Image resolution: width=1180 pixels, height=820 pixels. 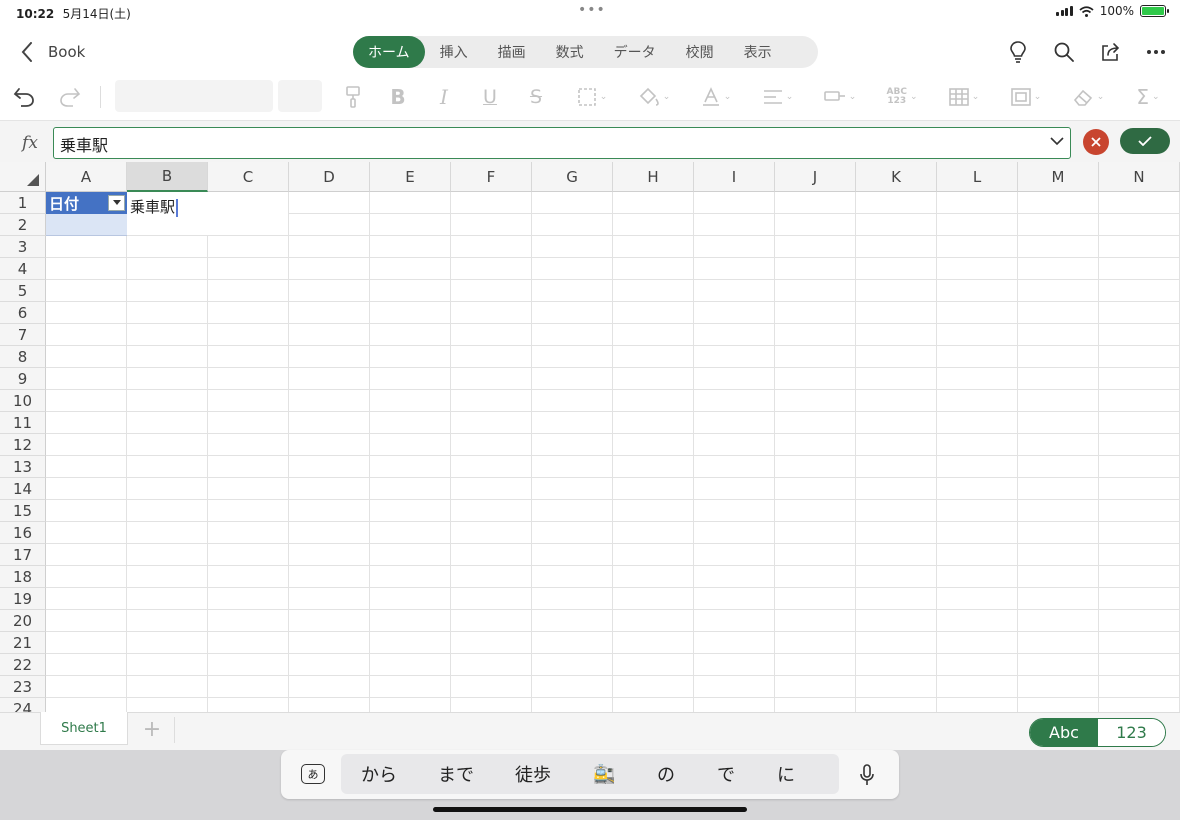 What do you see at coordinates (726, 774) in the screenshot?
I see `suggestion-item: で` at bounding box center [726, 774].